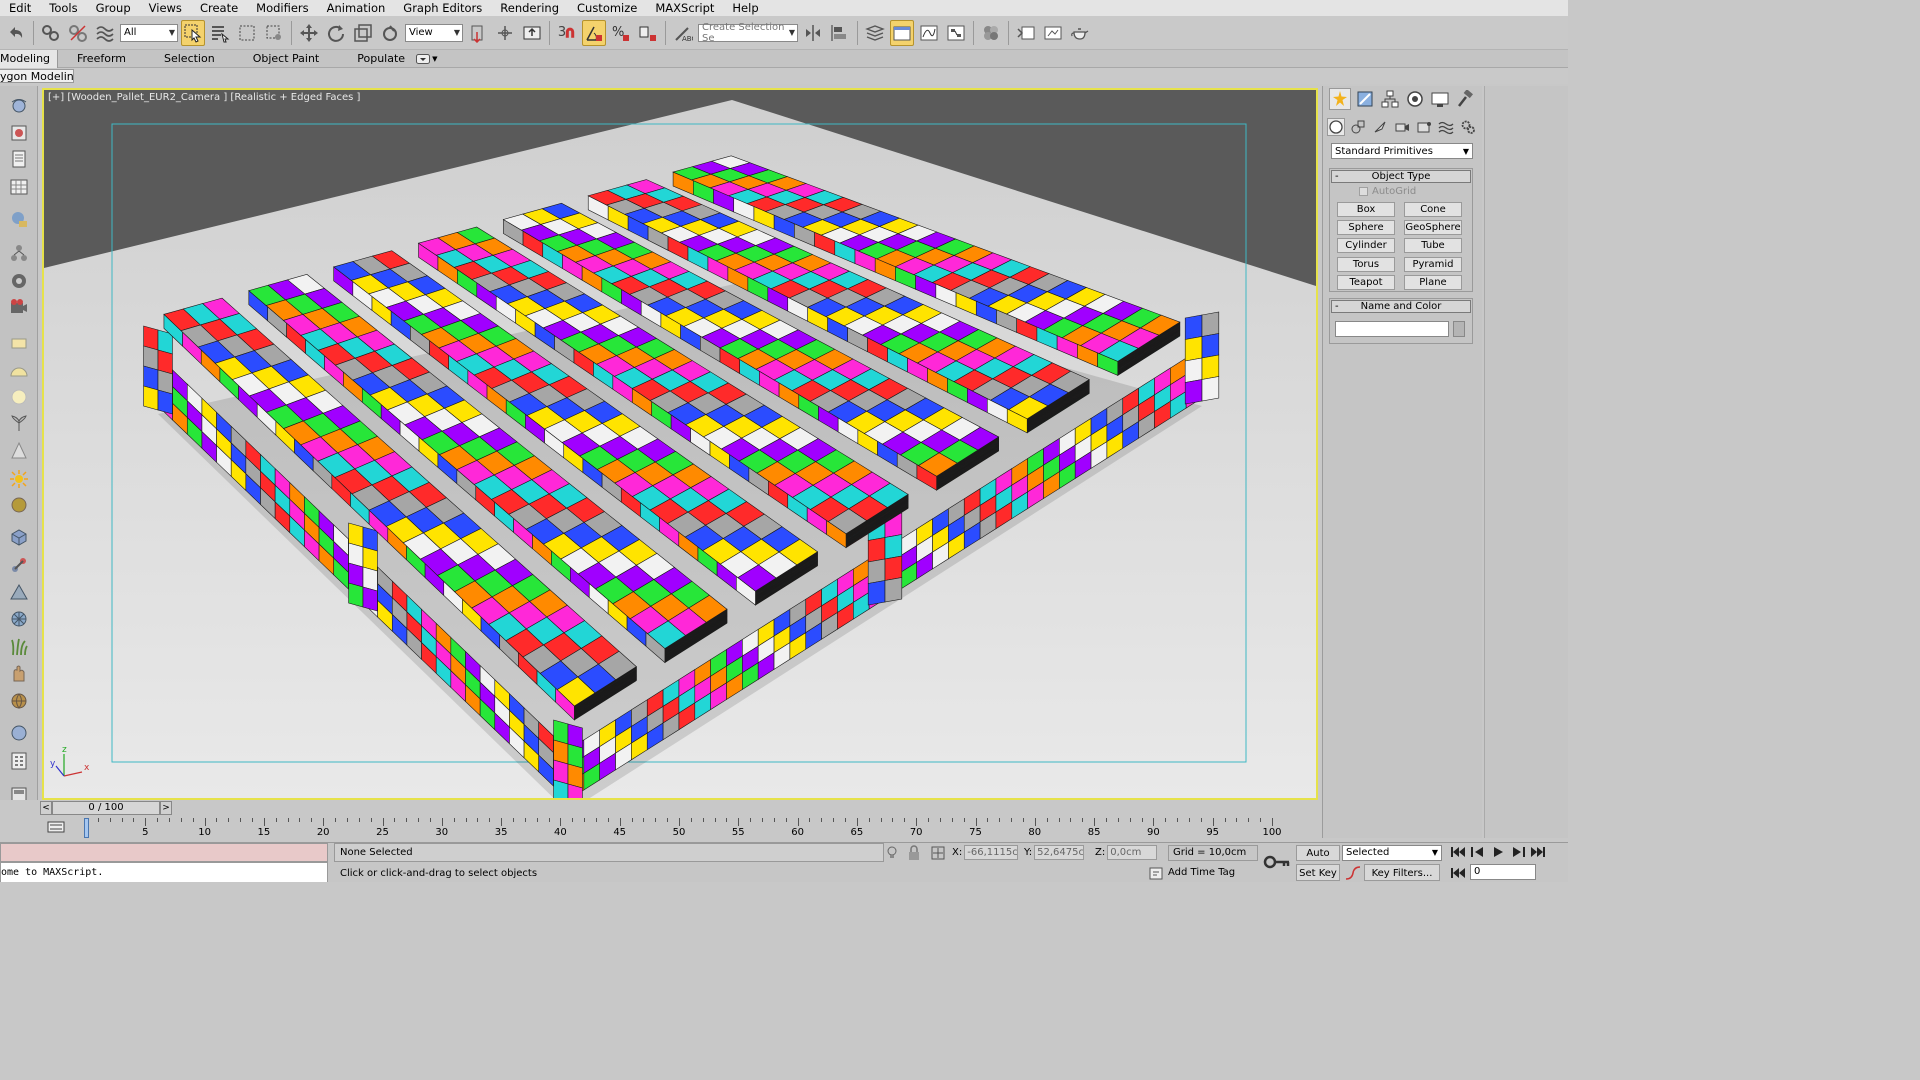  What do you see at coordinates (356, 8) in the screenshot?
I see `menu-animation: Animation` at bounding box center [356, 8].